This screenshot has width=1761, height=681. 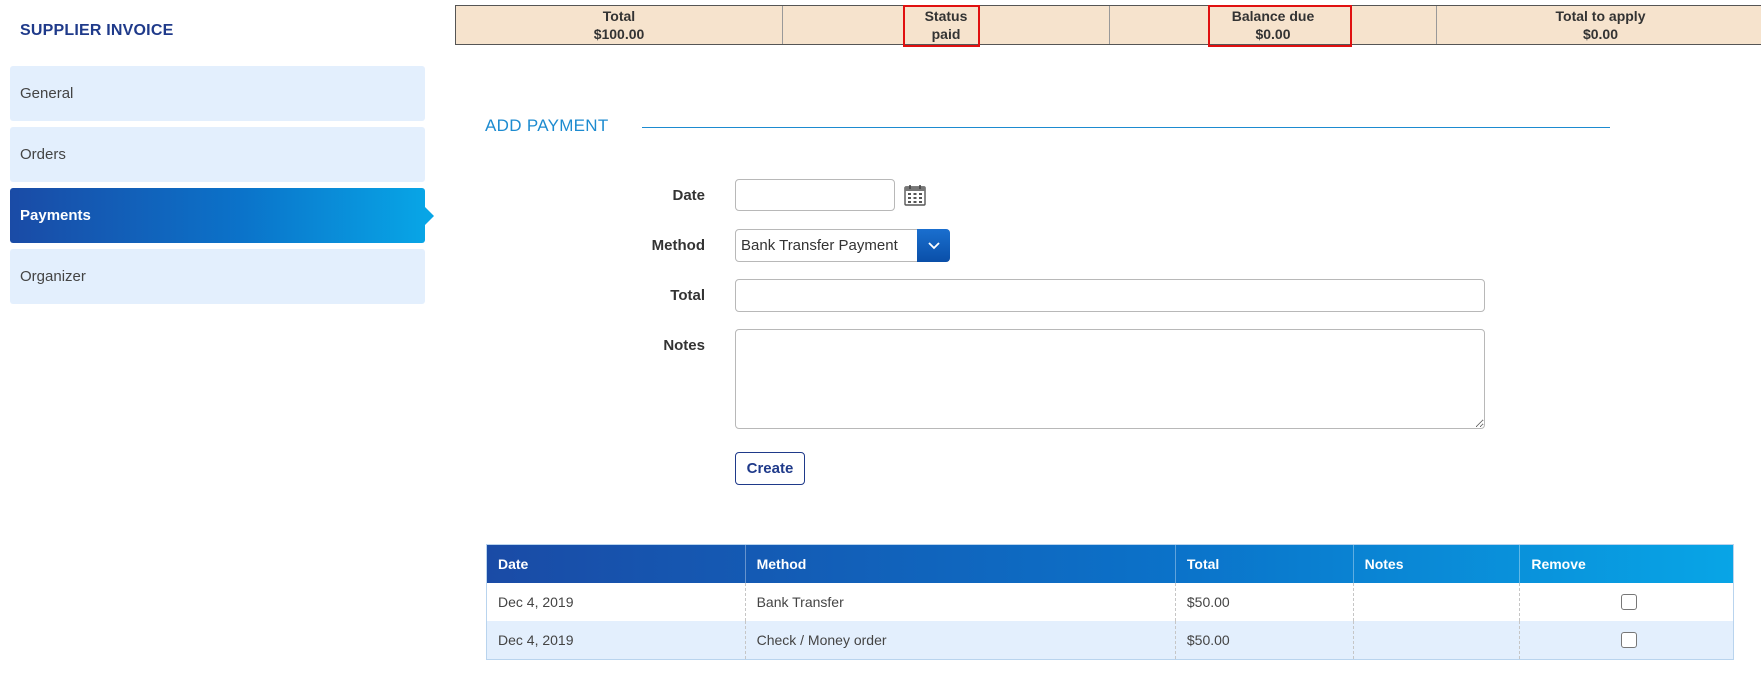 I want to click on summary-total-label: Total, so click(x=619, y=16).